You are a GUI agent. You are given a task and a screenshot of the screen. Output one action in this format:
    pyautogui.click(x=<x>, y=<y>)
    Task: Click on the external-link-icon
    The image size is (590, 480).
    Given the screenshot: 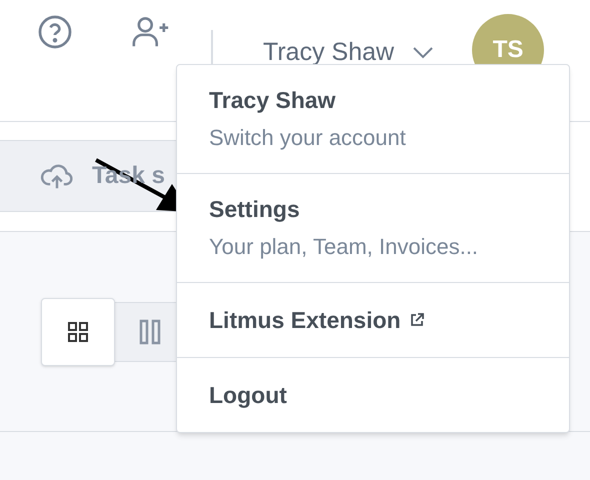 What is the action you would take?
    pyautogui.click(x=416, y=320)
    